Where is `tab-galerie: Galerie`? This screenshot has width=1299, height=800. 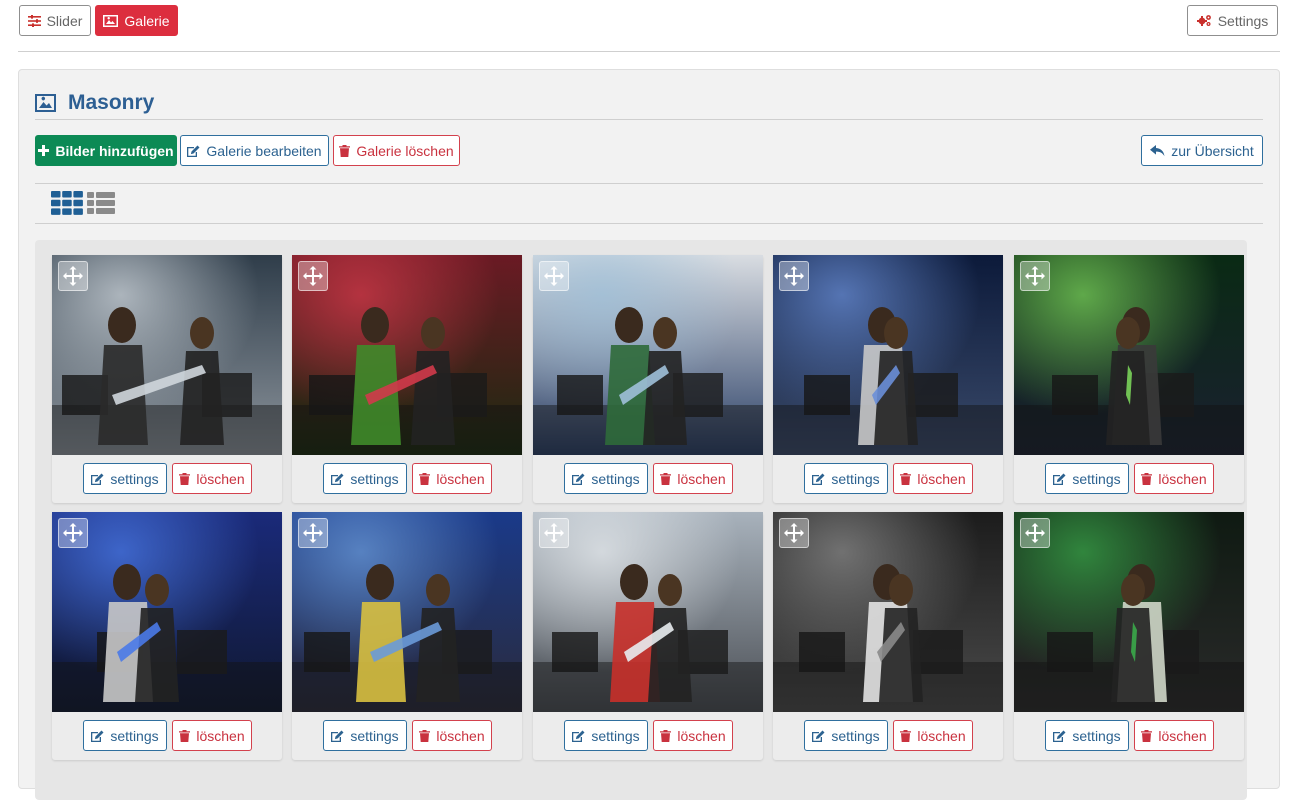
tab-galerie: Galerie is located at coordinates (136, 20).